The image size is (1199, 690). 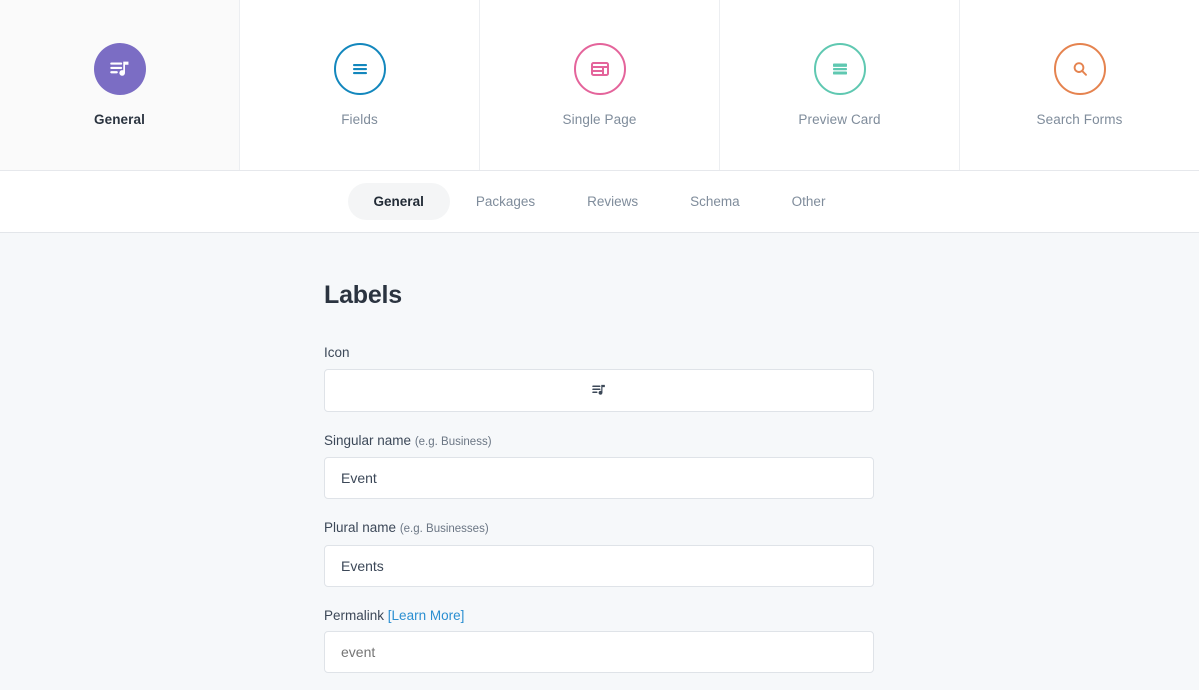 I want to click on icon-picker-input, so click(x=599, y=390).